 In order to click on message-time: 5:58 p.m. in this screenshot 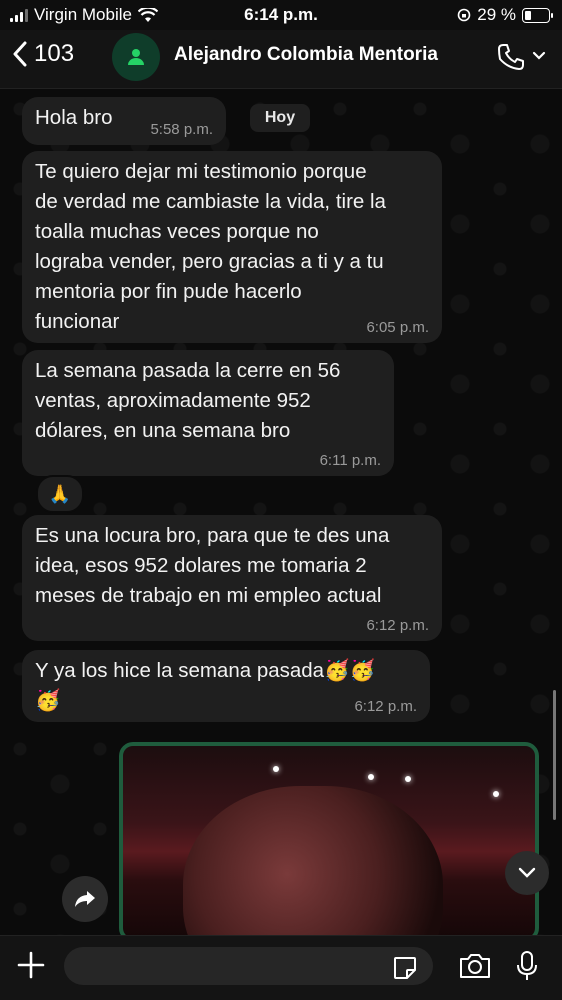, I will do `click(181, 129)`.